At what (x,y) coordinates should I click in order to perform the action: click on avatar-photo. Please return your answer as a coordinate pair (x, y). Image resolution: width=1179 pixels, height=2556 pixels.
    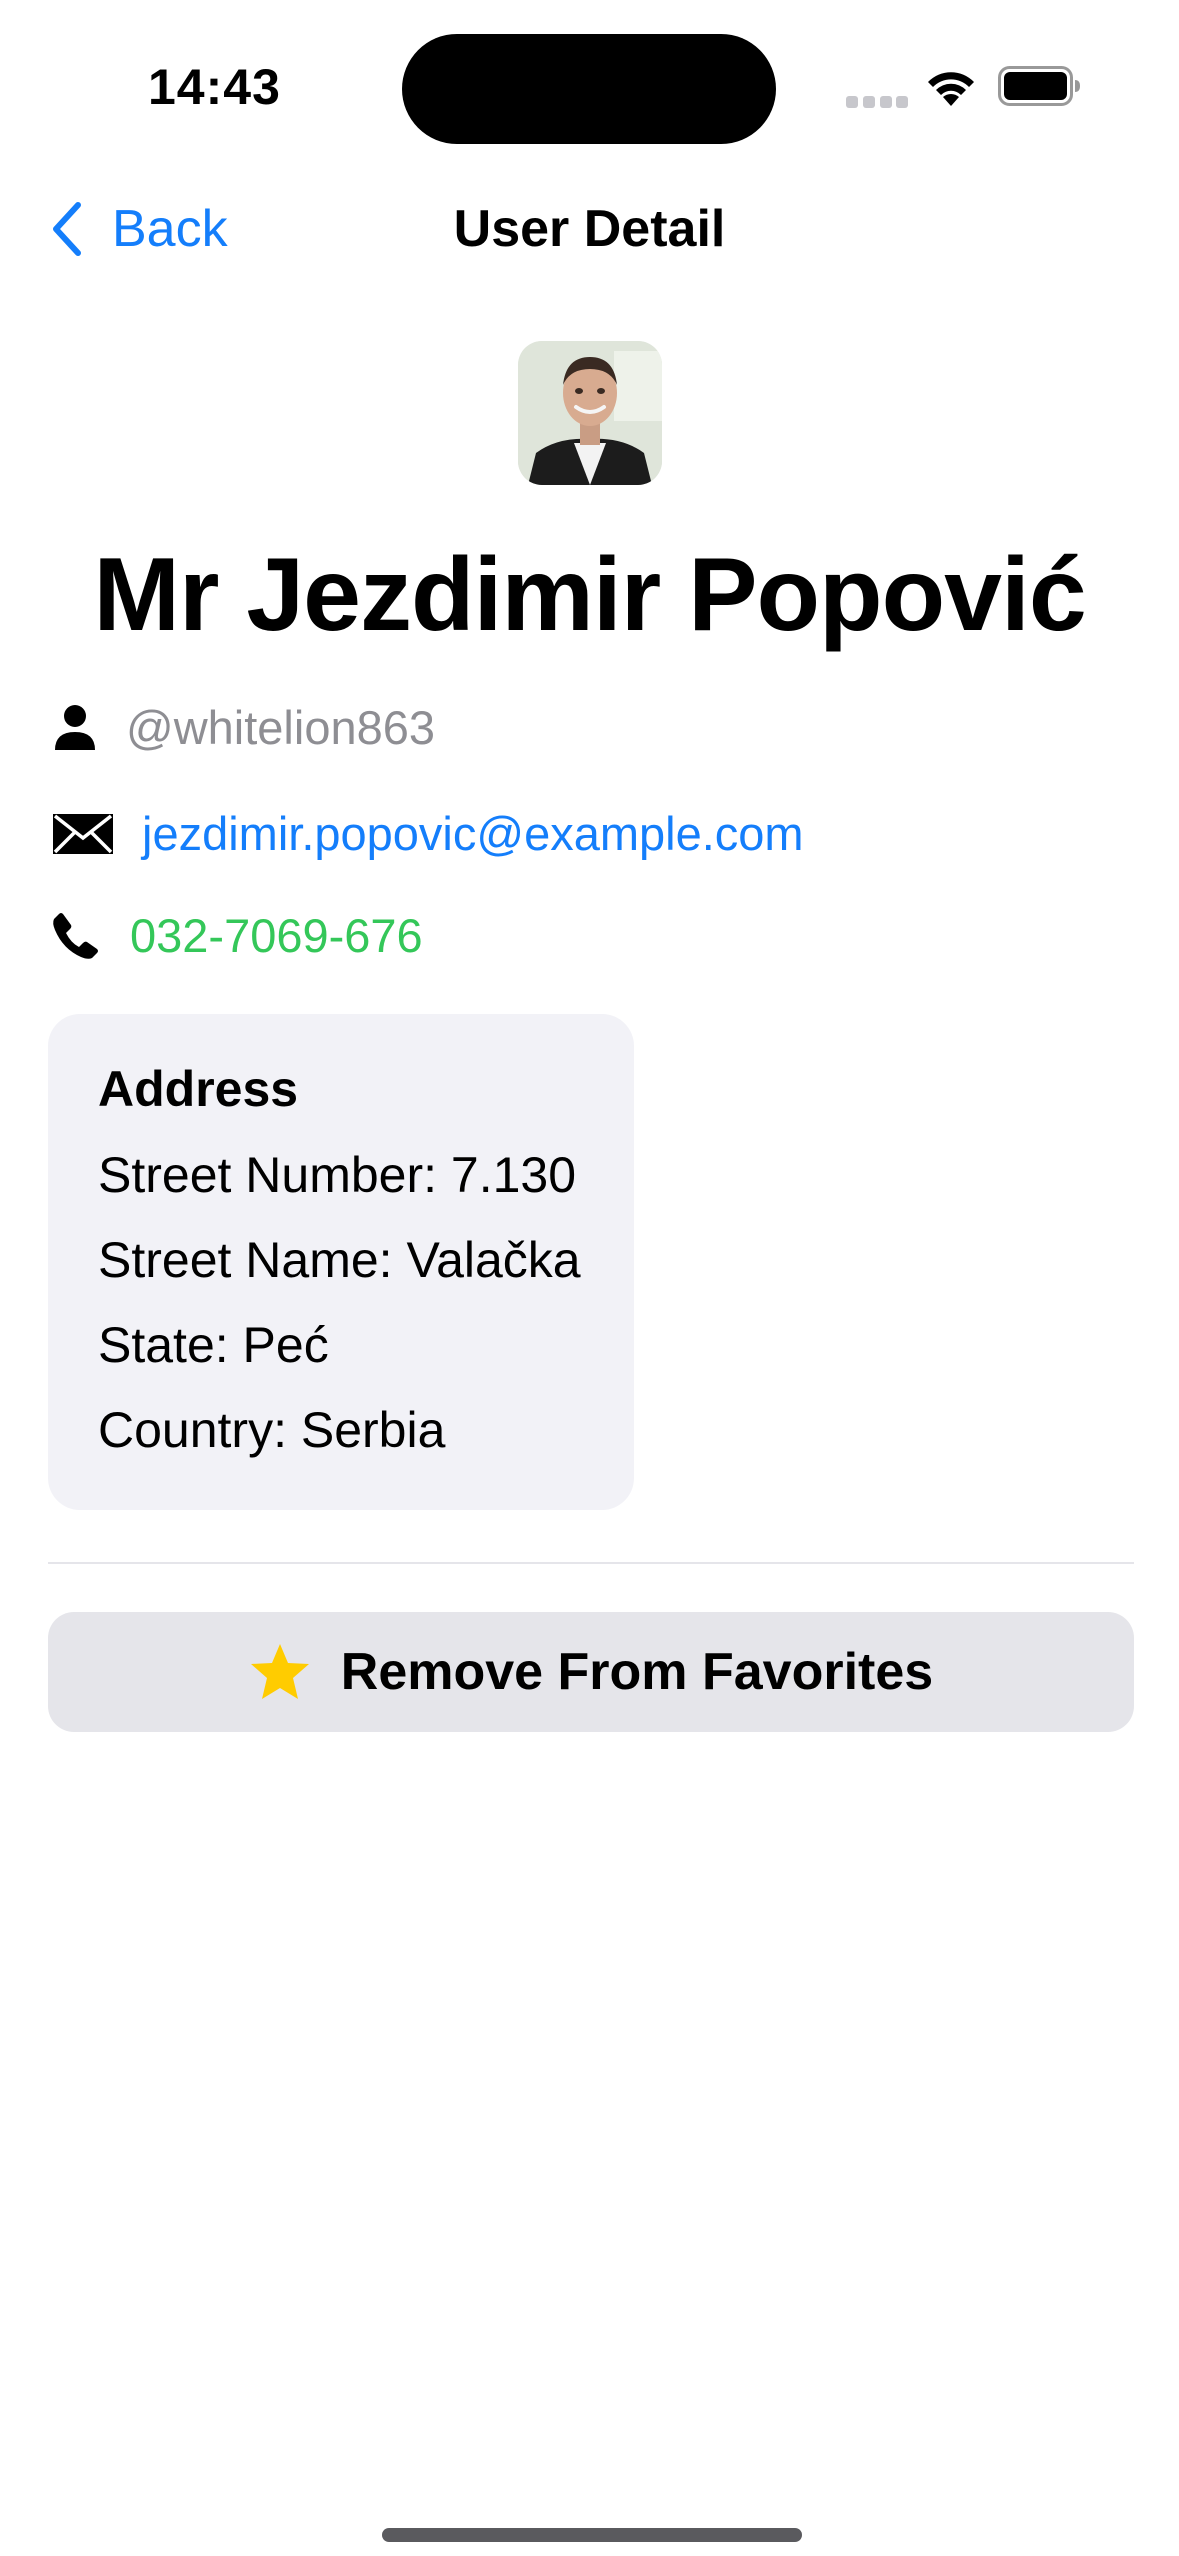
    Looking at the image, I should click on (590, 413).